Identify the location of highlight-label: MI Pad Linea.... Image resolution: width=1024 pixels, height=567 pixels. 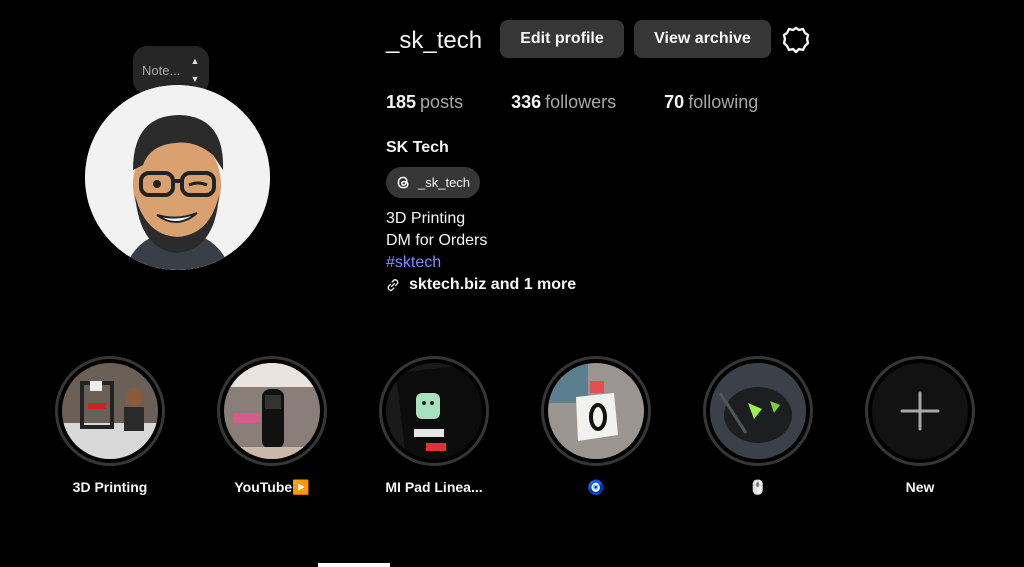
(434, 487).